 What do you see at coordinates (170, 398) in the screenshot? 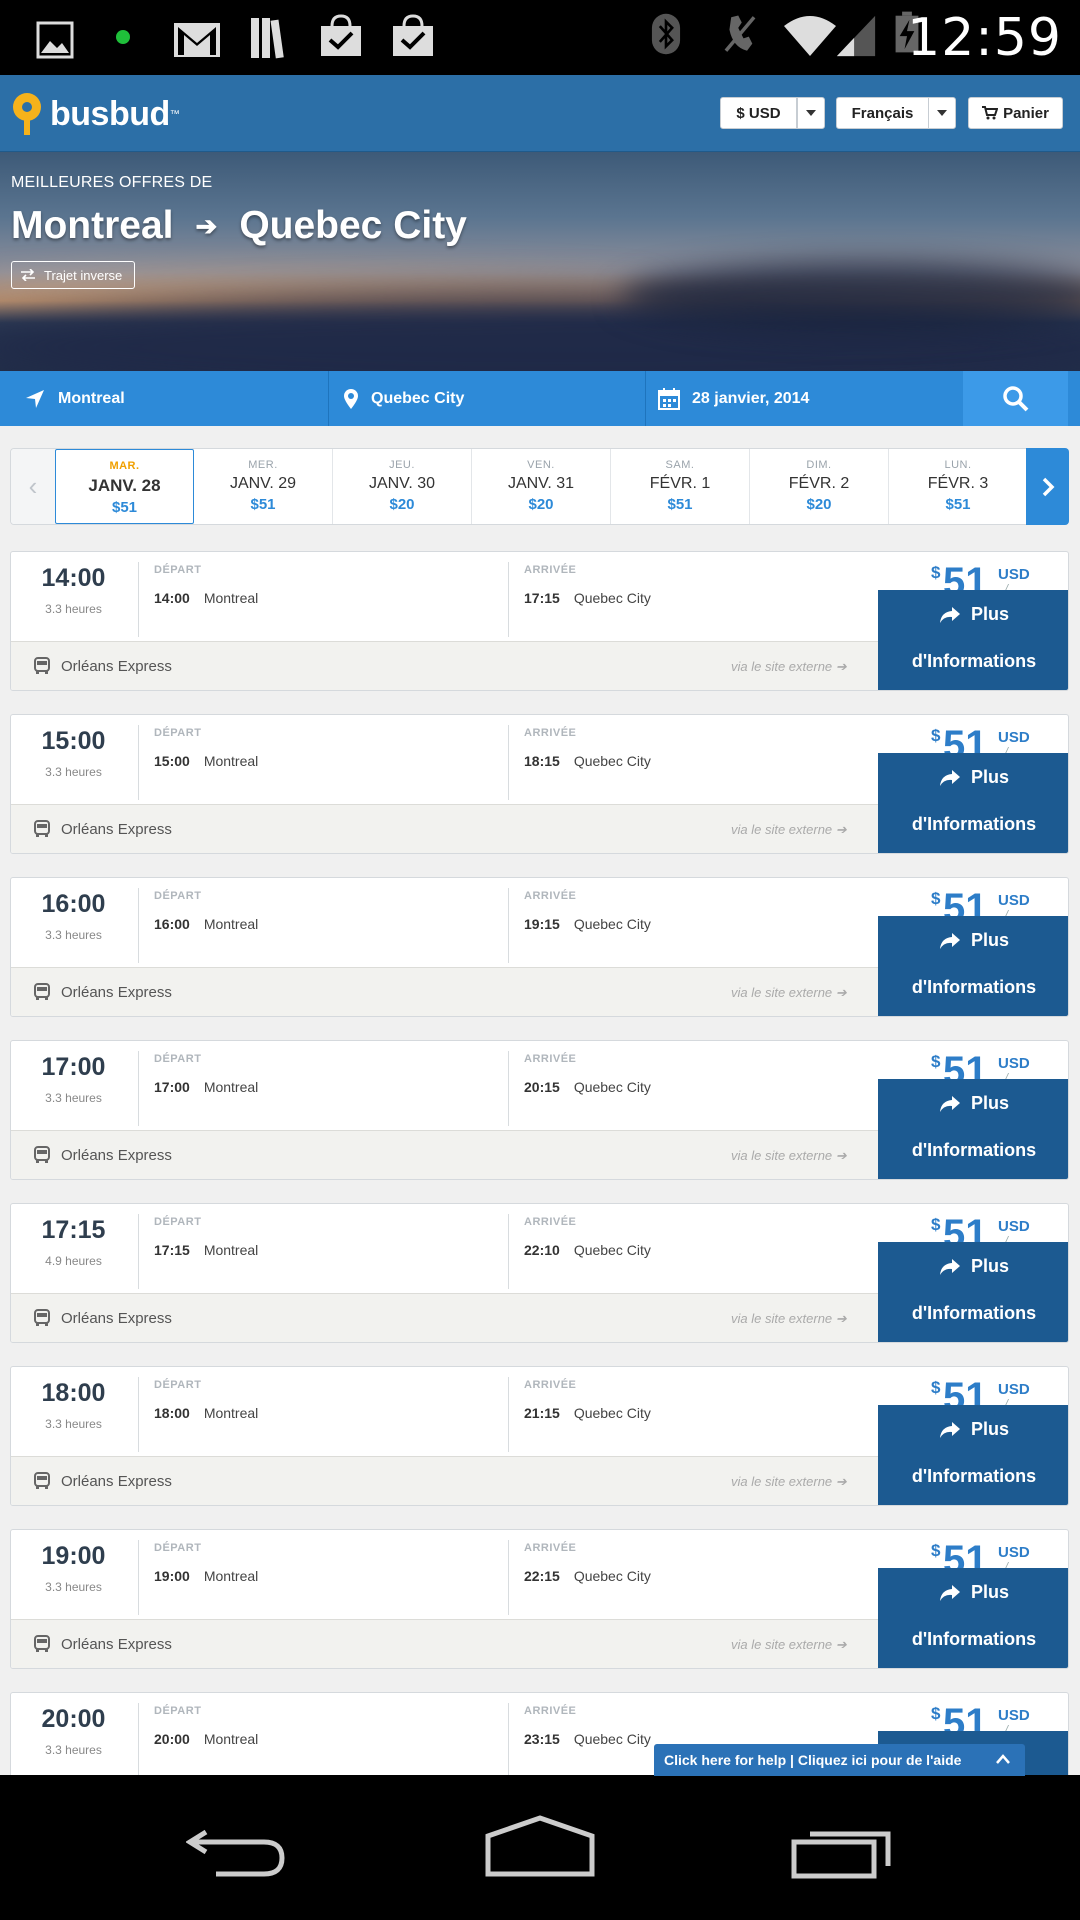
I see `origin-field: Montreal` at bounding box center [170, 398].